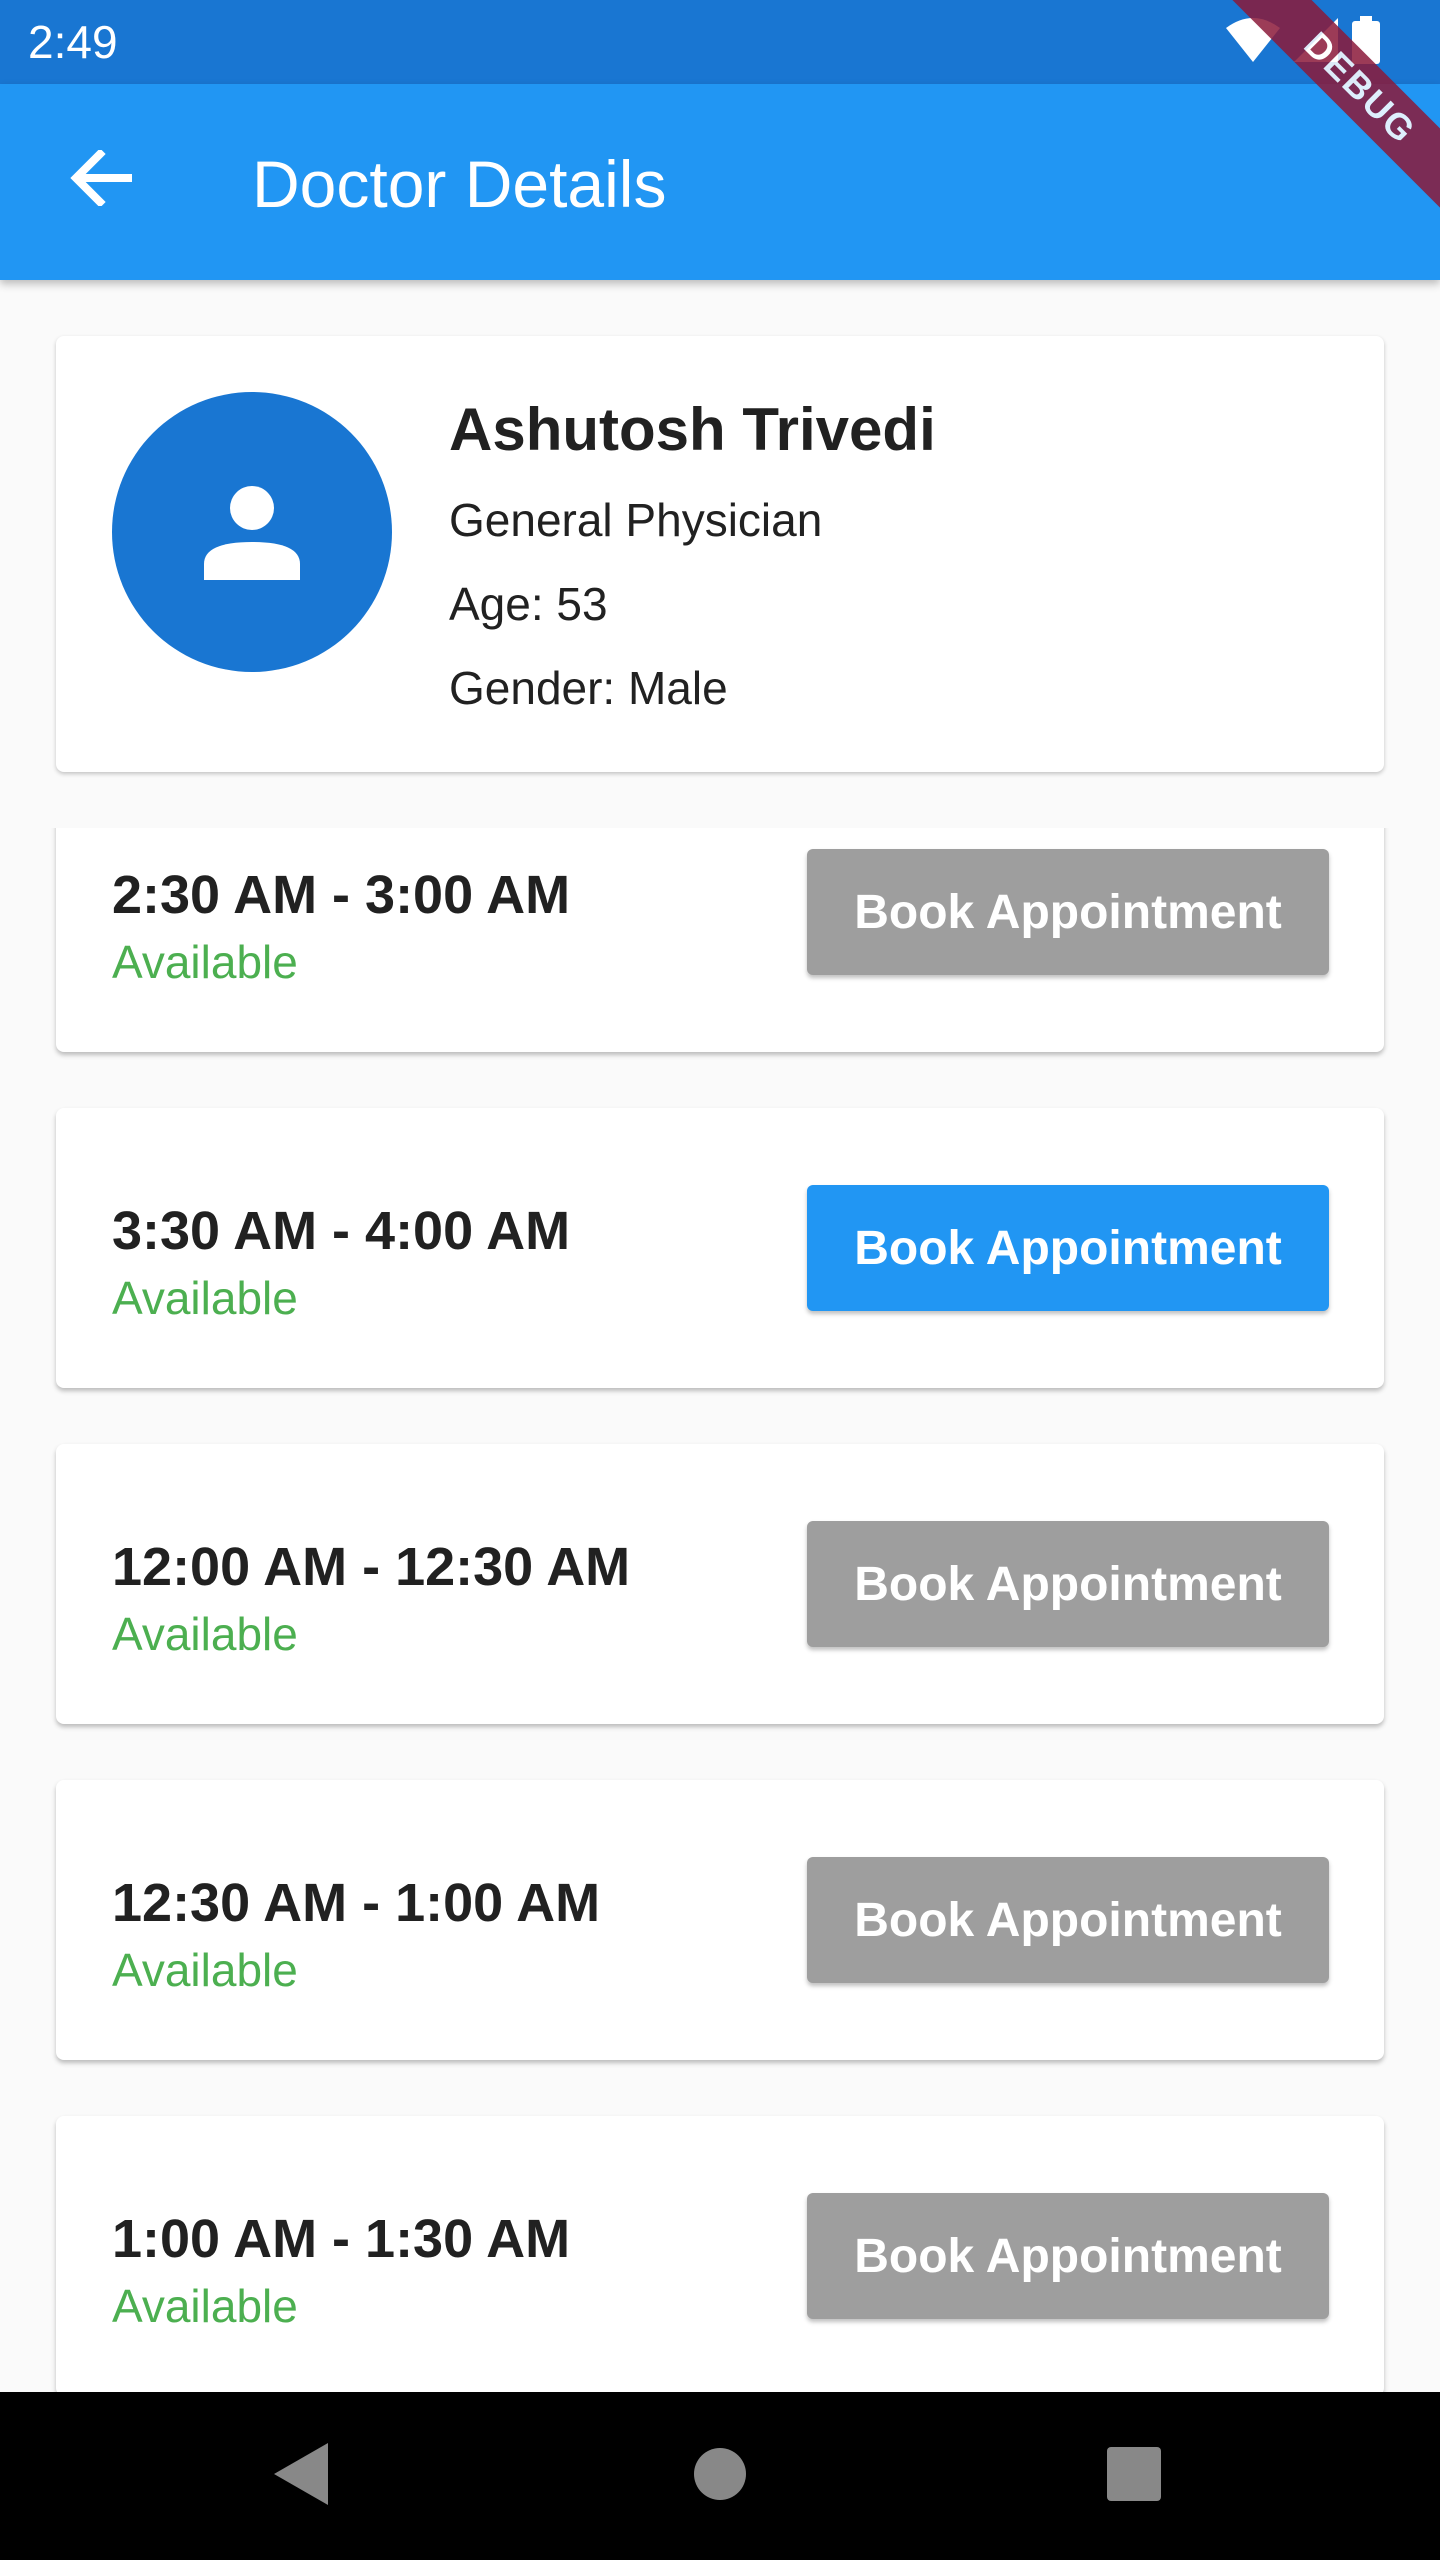  What do you see at coordinates (341, 1231) in the screenshot?
I see `slot-time: 3:30 AM - 4:00 AM` at bounding box center [341, 1231].